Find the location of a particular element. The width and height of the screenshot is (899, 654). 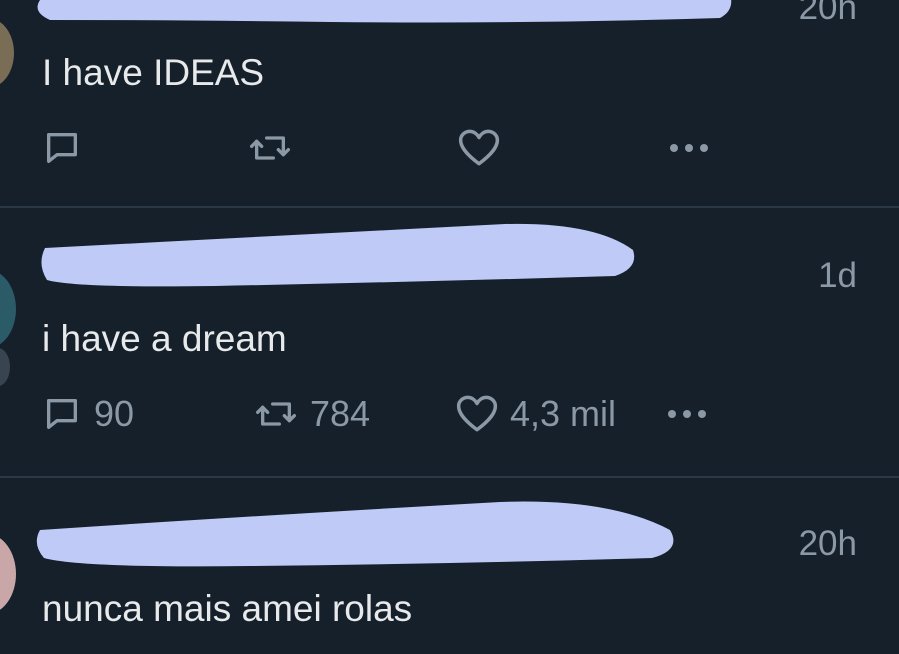

thread-indicator is located at coordinates (5, 367).